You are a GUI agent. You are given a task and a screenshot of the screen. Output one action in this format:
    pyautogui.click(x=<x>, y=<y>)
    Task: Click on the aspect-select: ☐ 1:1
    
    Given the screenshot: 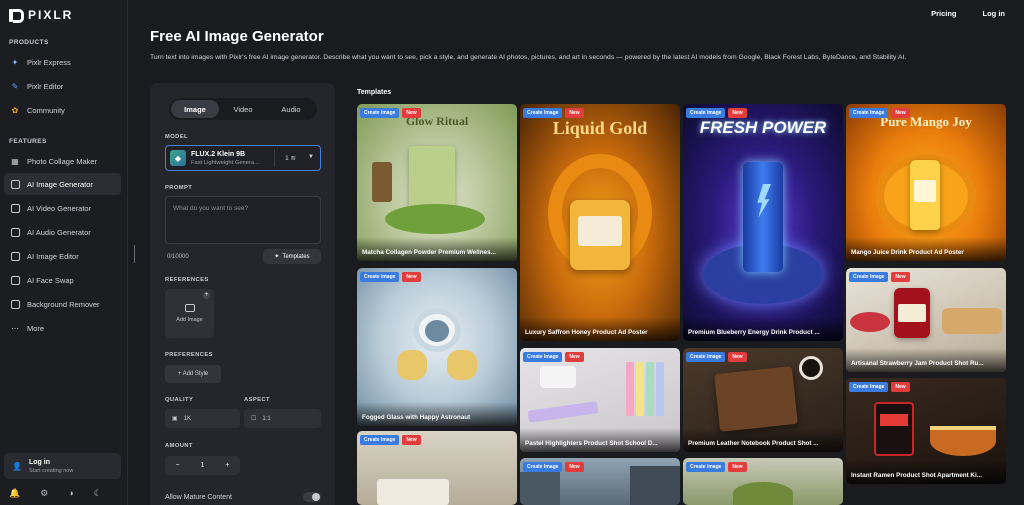 What is the action you would take?
    pyautogui.click(x=282, y=418)
    